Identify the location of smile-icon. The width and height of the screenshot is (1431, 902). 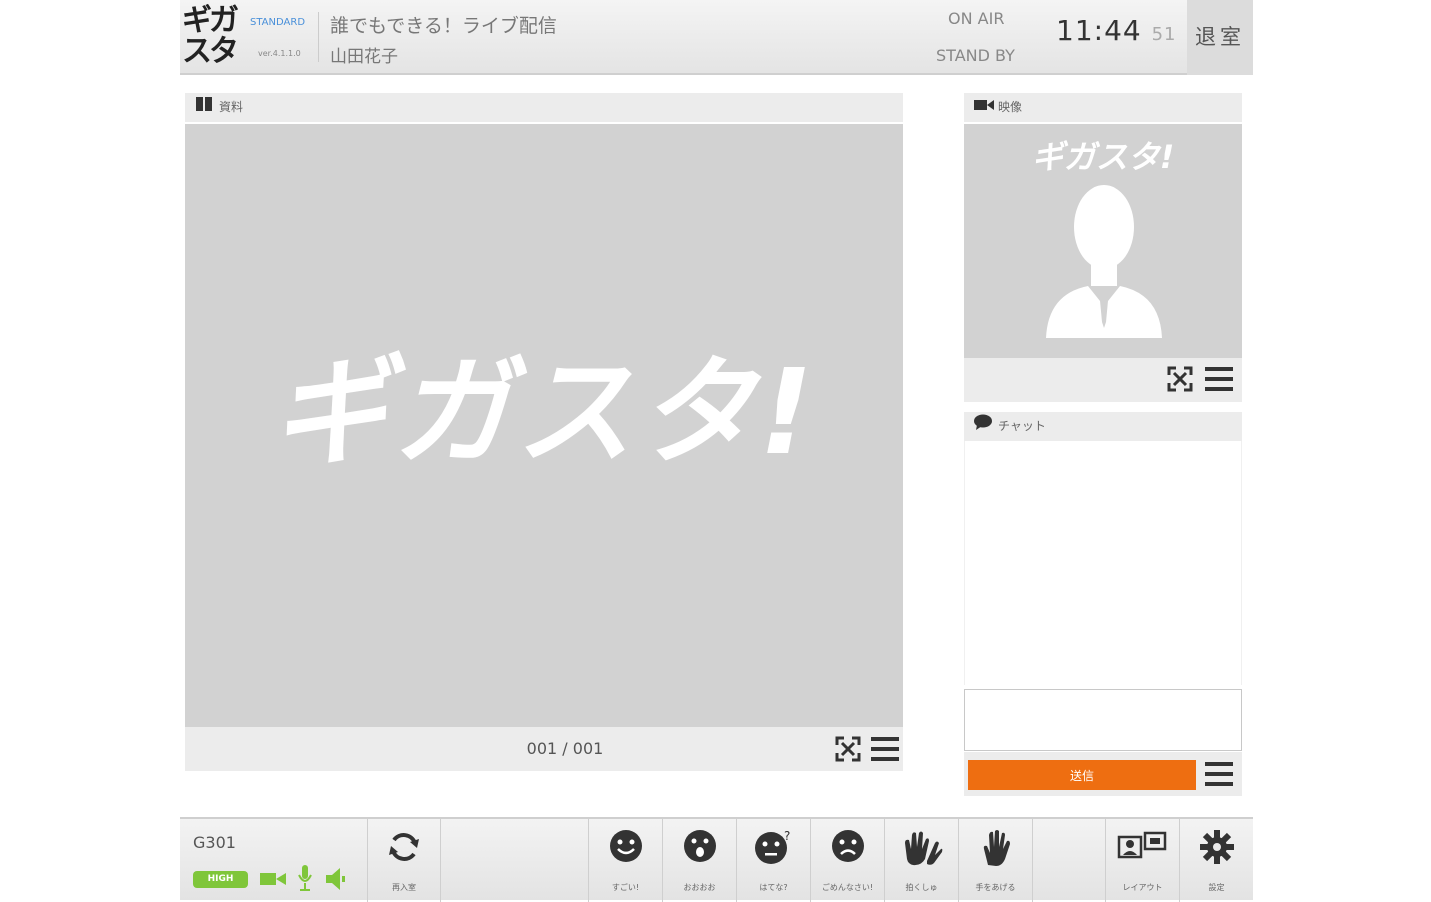
(625, 846).